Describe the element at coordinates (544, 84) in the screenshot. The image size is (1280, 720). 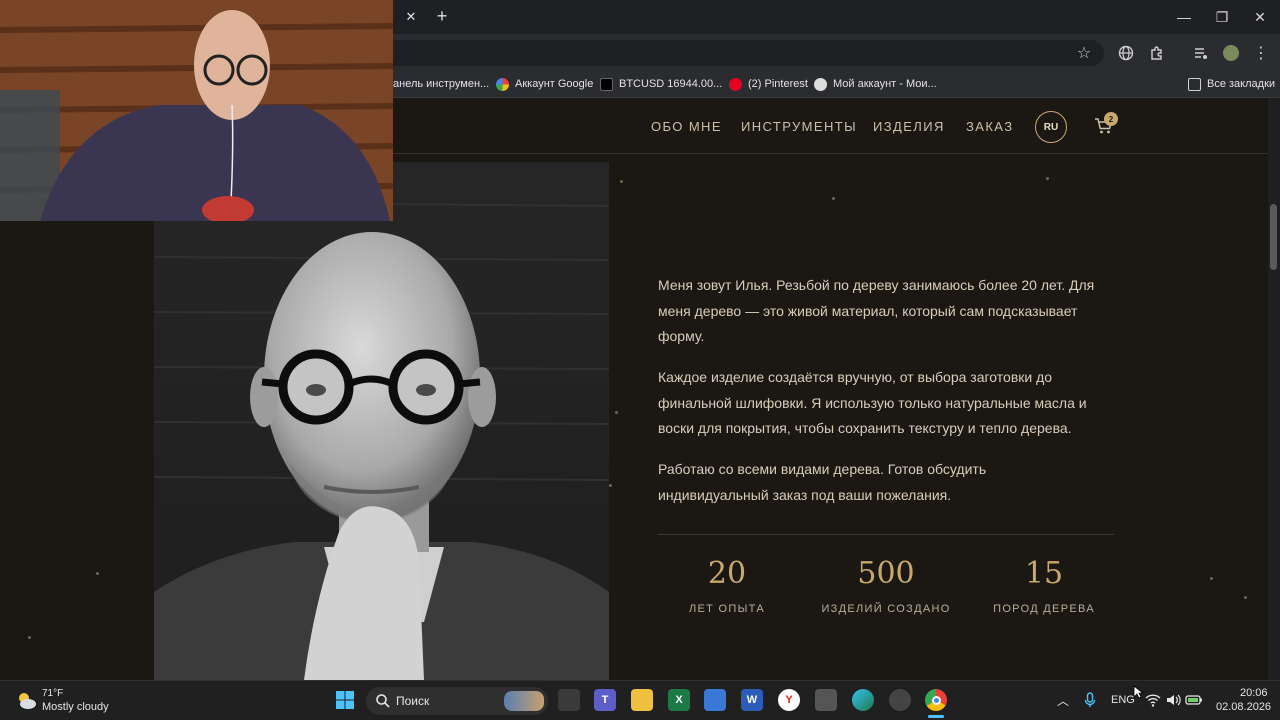
I see `bookmark-item: Аккаунт Google` at that location.